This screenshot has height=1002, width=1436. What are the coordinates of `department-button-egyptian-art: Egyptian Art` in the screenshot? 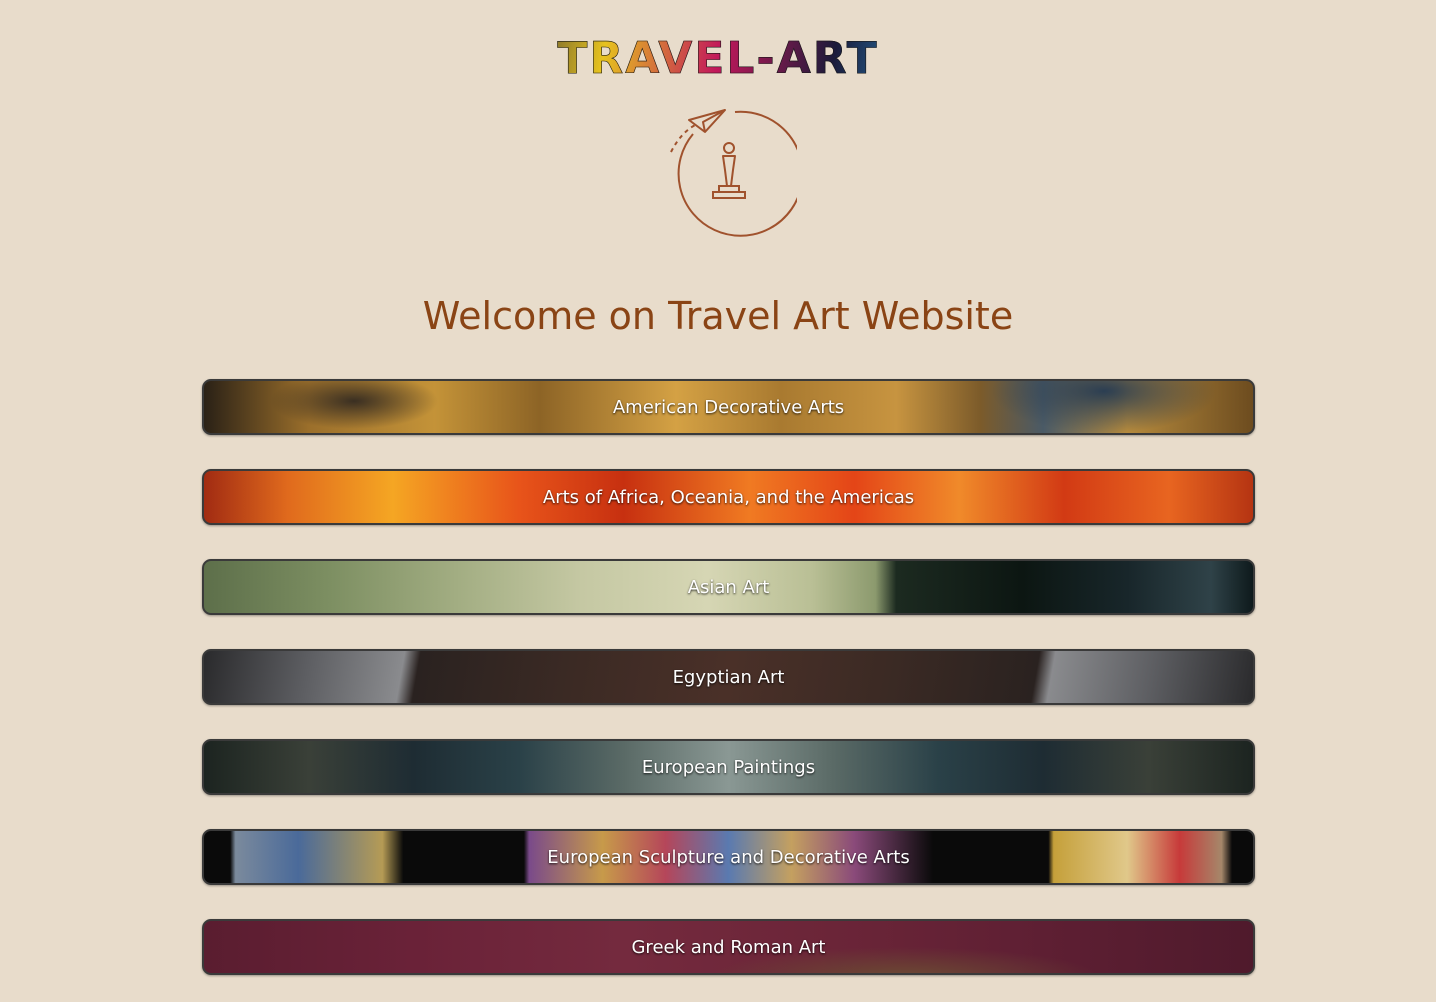 It's located at (728, 677).